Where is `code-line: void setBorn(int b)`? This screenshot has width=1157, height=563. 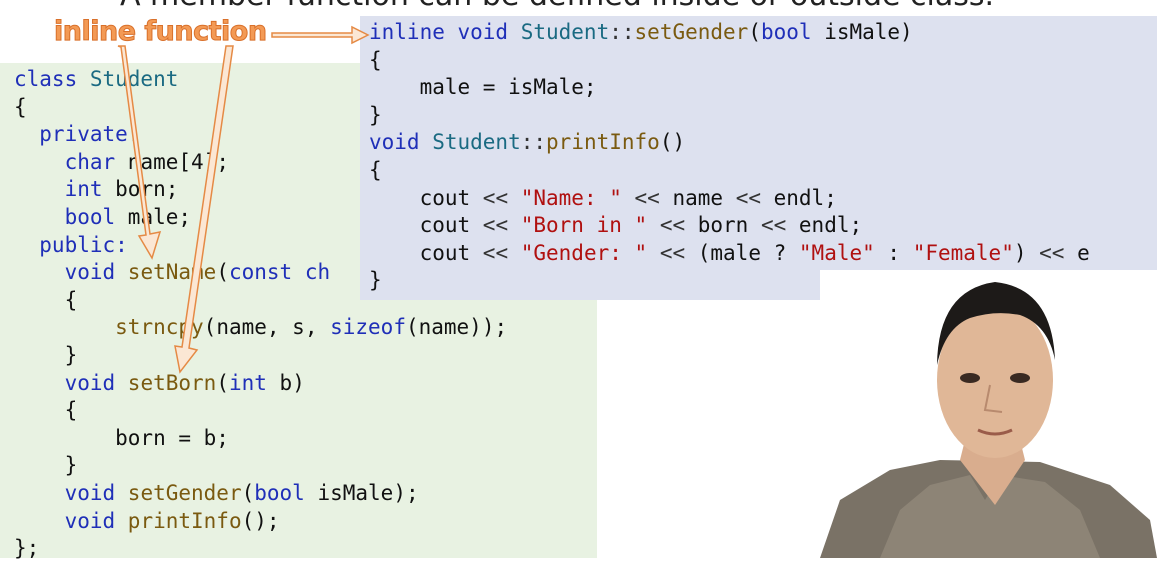
code-line: void setBorn(int b) is located at coordinates (260, 384).